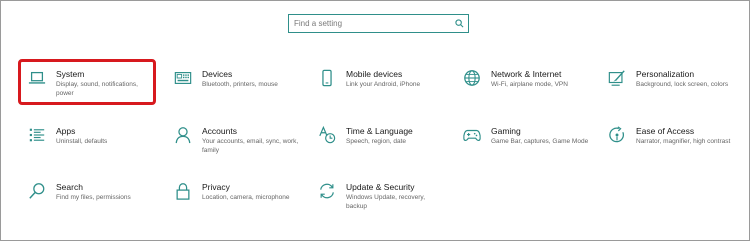  What do you see at coordinates (37, 78) in the screenshot?
I see `laptop-icon` at bounding box center [37, 78].